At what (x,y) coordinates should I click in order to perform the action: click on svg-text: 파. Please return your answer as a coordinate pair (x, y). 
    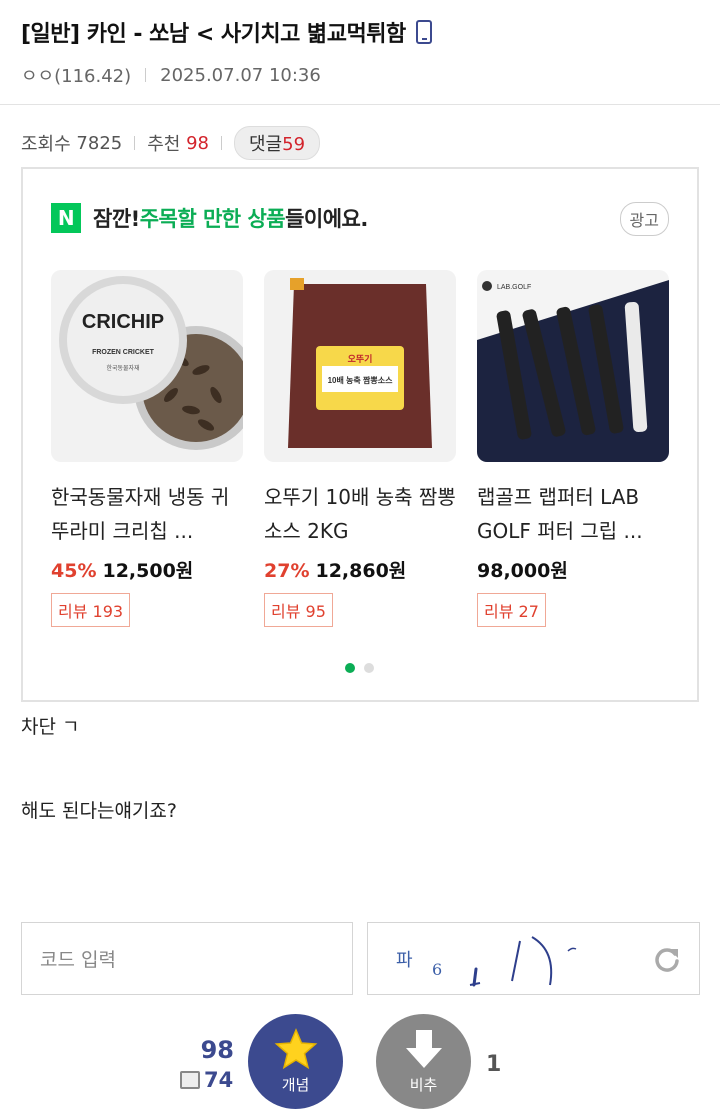
    Looking at the image, I should click on (404, 960).